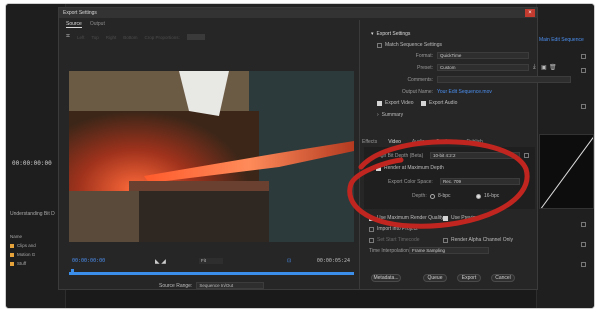 This screenshot has height=312, width=600. What do you see at coordinates (32, 163) in the screenshot?
I see `background-timecode: 00:00:00:00` at bounding box center [32, 163].